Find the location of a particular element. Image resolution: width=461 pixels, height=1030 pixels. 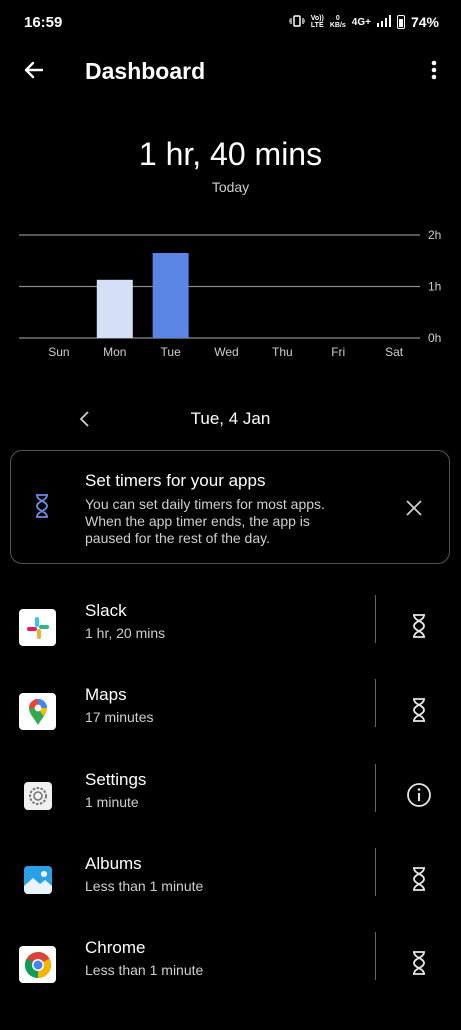

info-icon is located at coordinates (419, 795).